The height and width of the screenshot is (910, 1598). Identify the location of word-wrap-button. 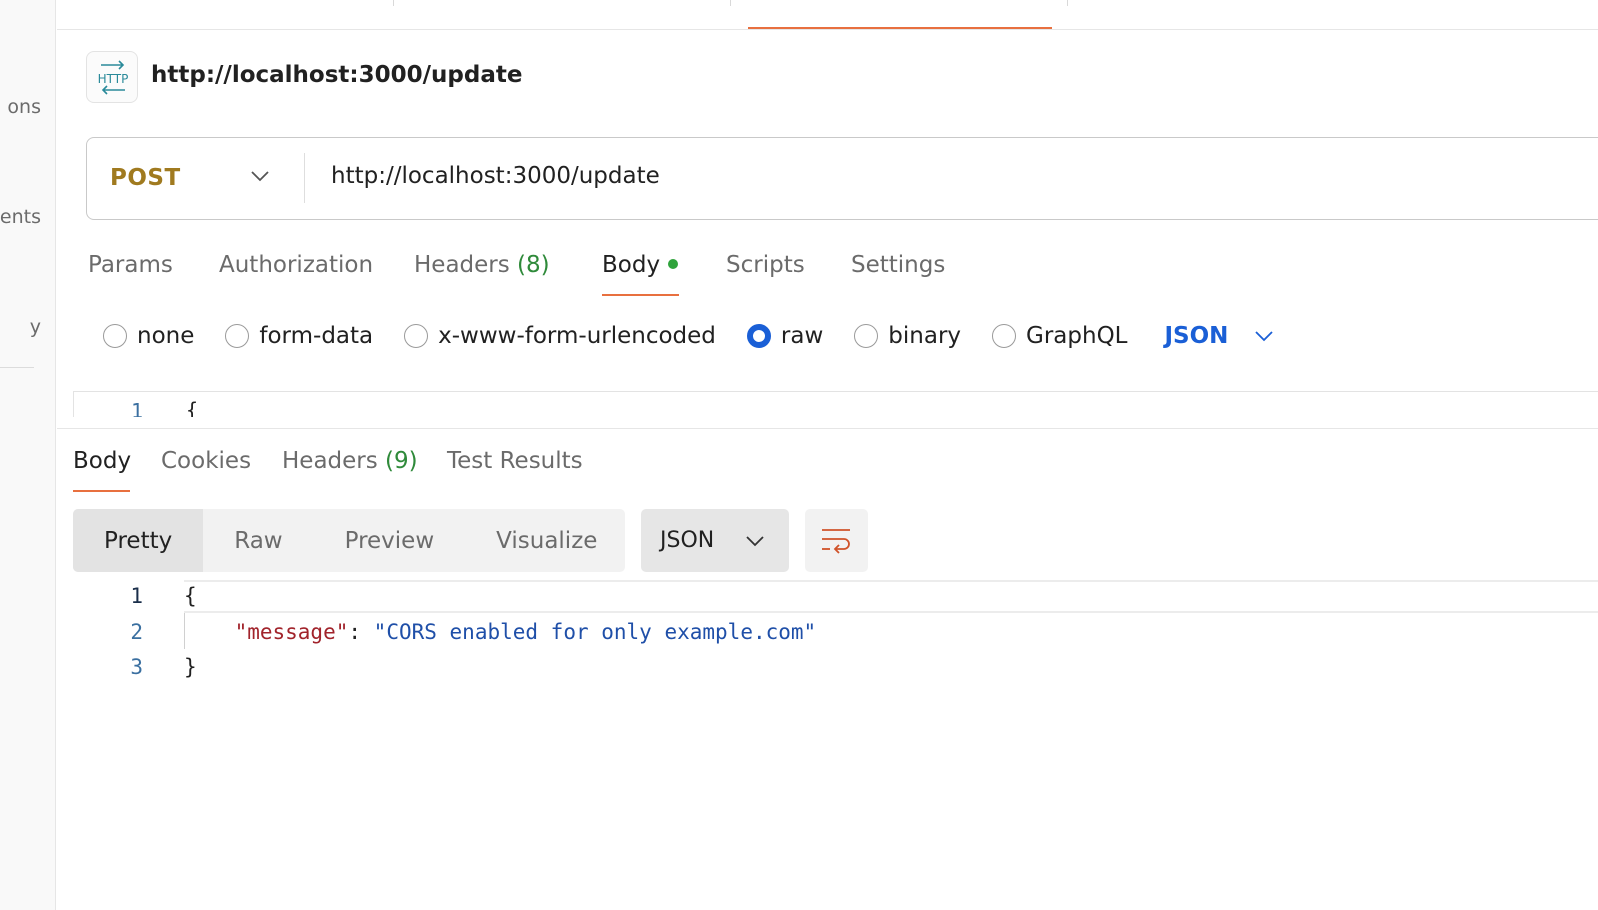
(836, 540).